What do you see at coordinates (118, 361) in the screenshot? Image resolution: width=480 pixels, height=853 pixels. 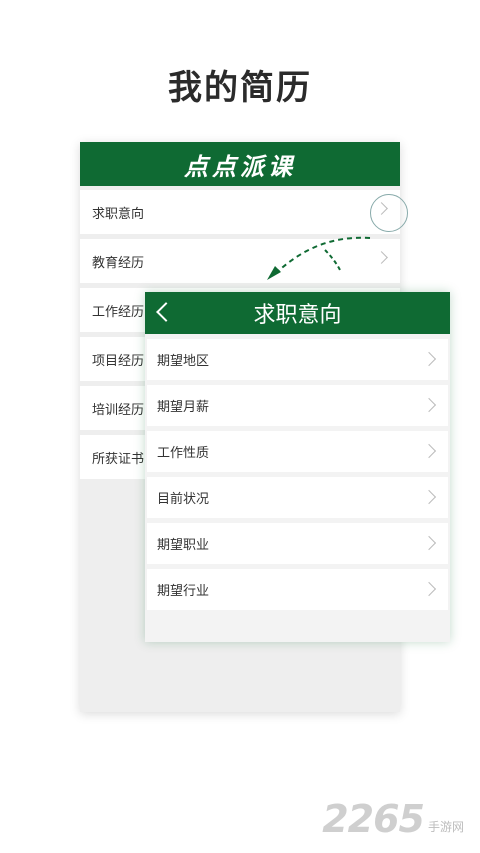 I see `resume-item-label: 项目经历` at bounding box center [118, 361].